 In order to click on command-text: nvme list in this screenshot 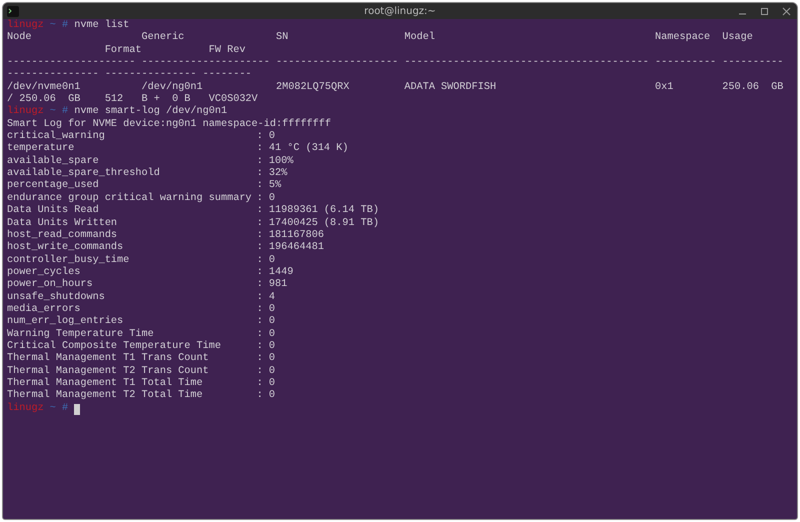, I will do `click(102, 26)`.